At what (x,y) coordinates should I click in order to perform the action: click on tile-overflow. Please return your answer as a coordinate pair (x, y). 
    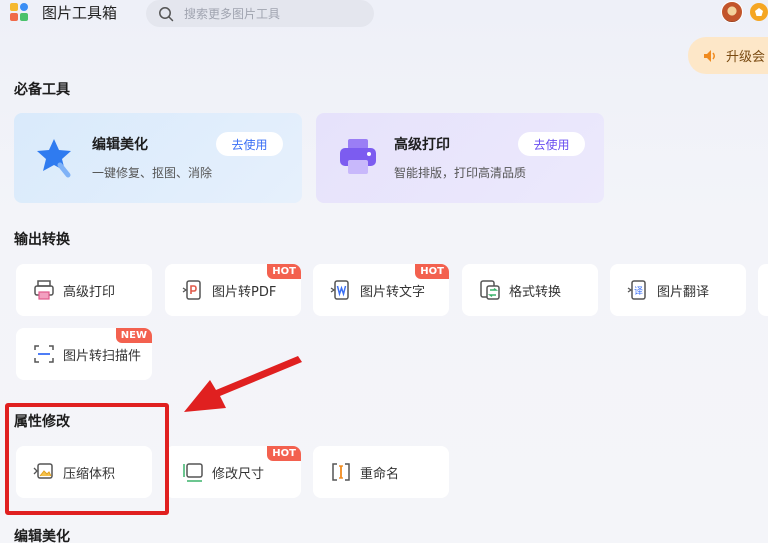
    Looking at the image, I should click on (763, 290).